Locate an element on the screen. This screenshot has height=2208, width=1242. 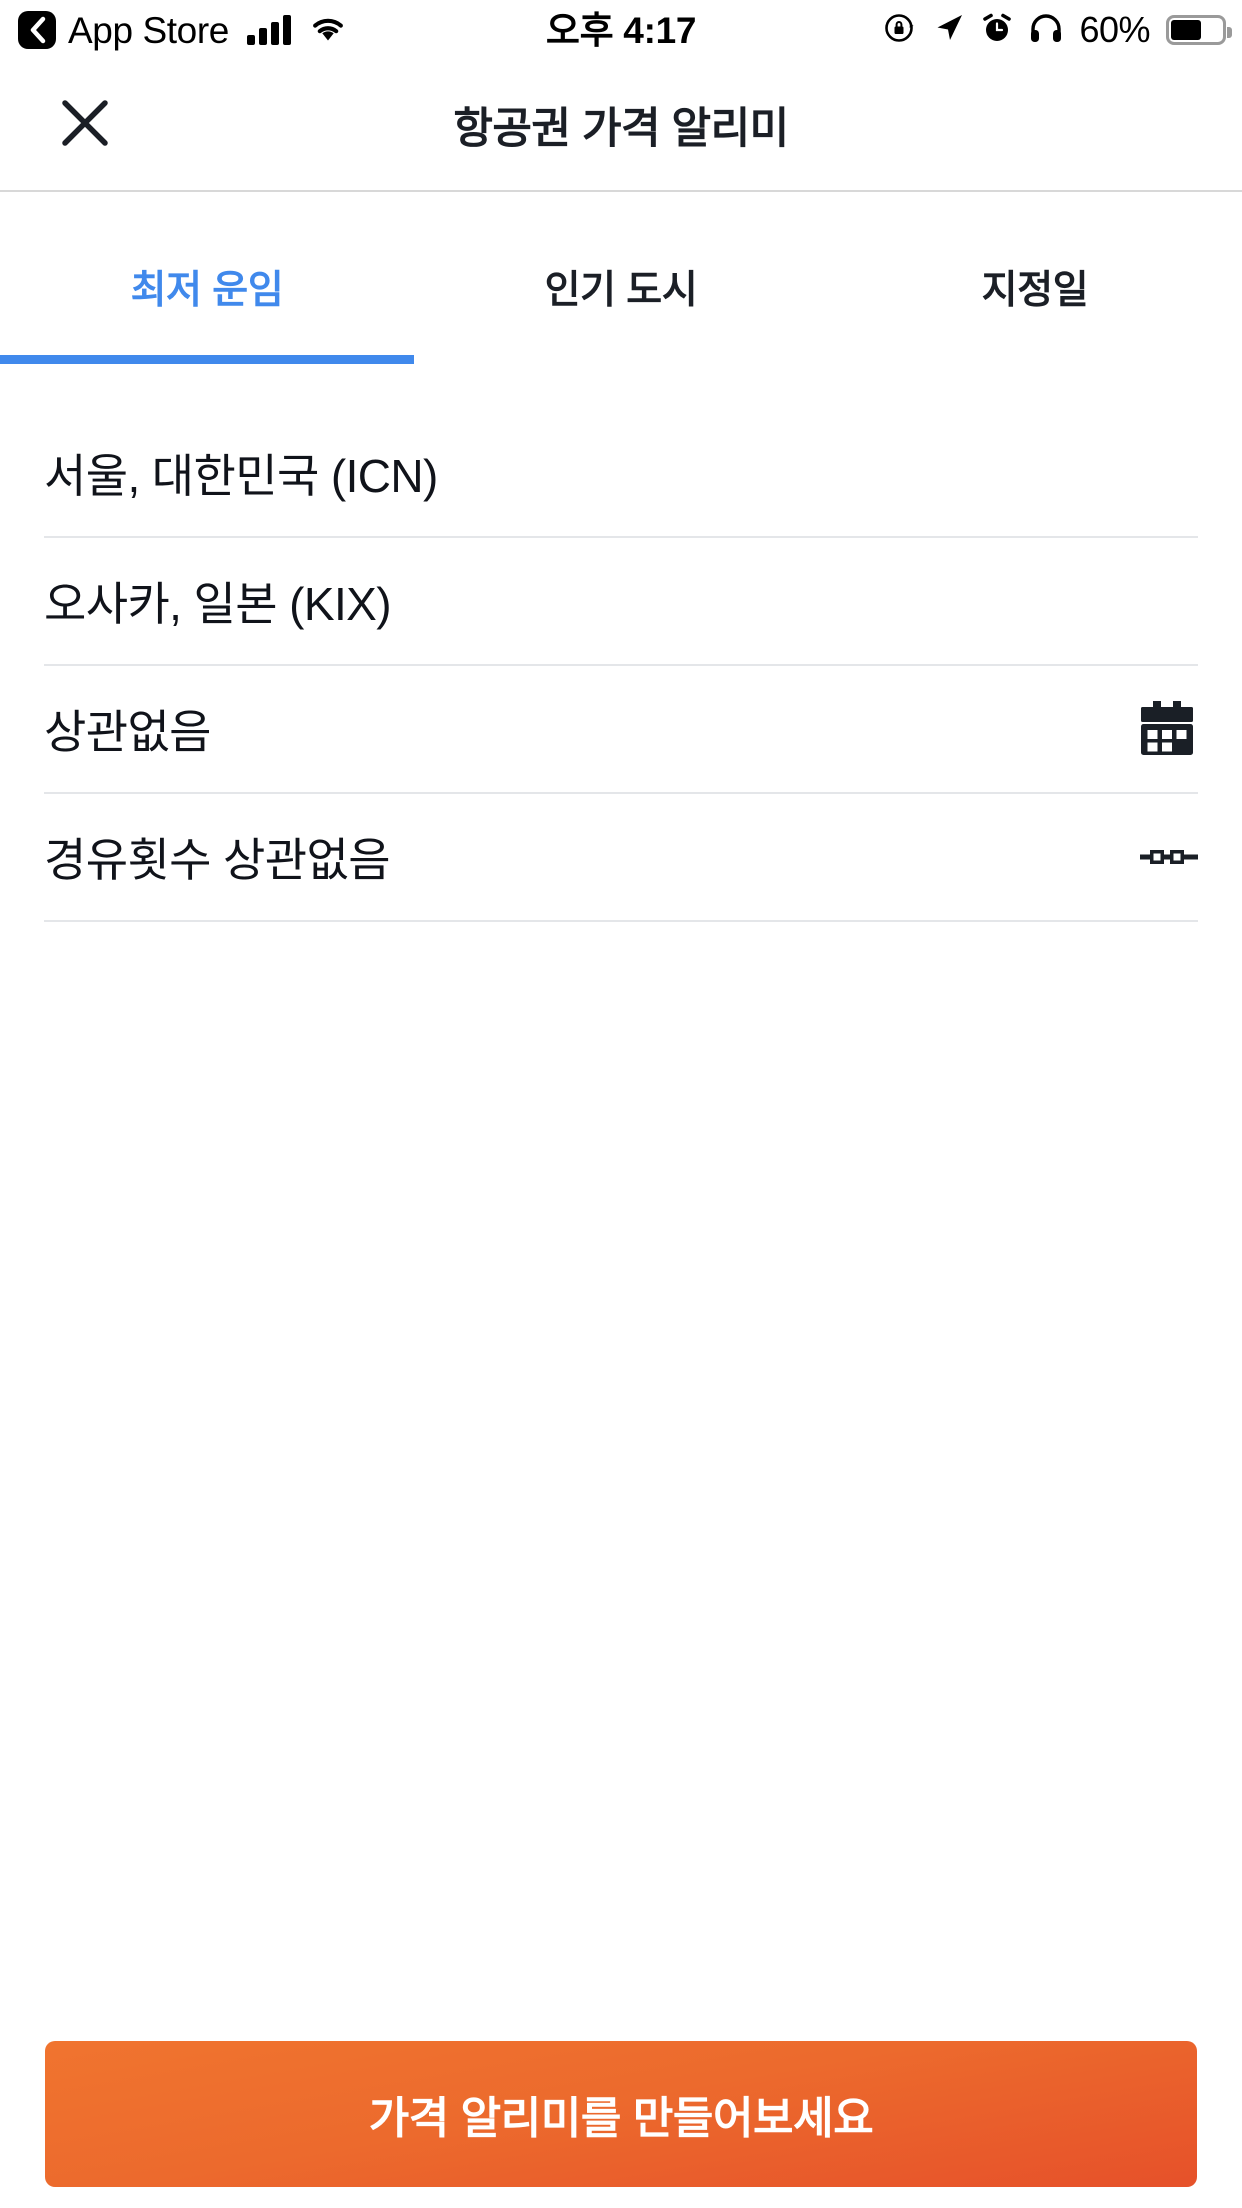
tab-label: 최저 운임 is located at coordinates (207, 290).